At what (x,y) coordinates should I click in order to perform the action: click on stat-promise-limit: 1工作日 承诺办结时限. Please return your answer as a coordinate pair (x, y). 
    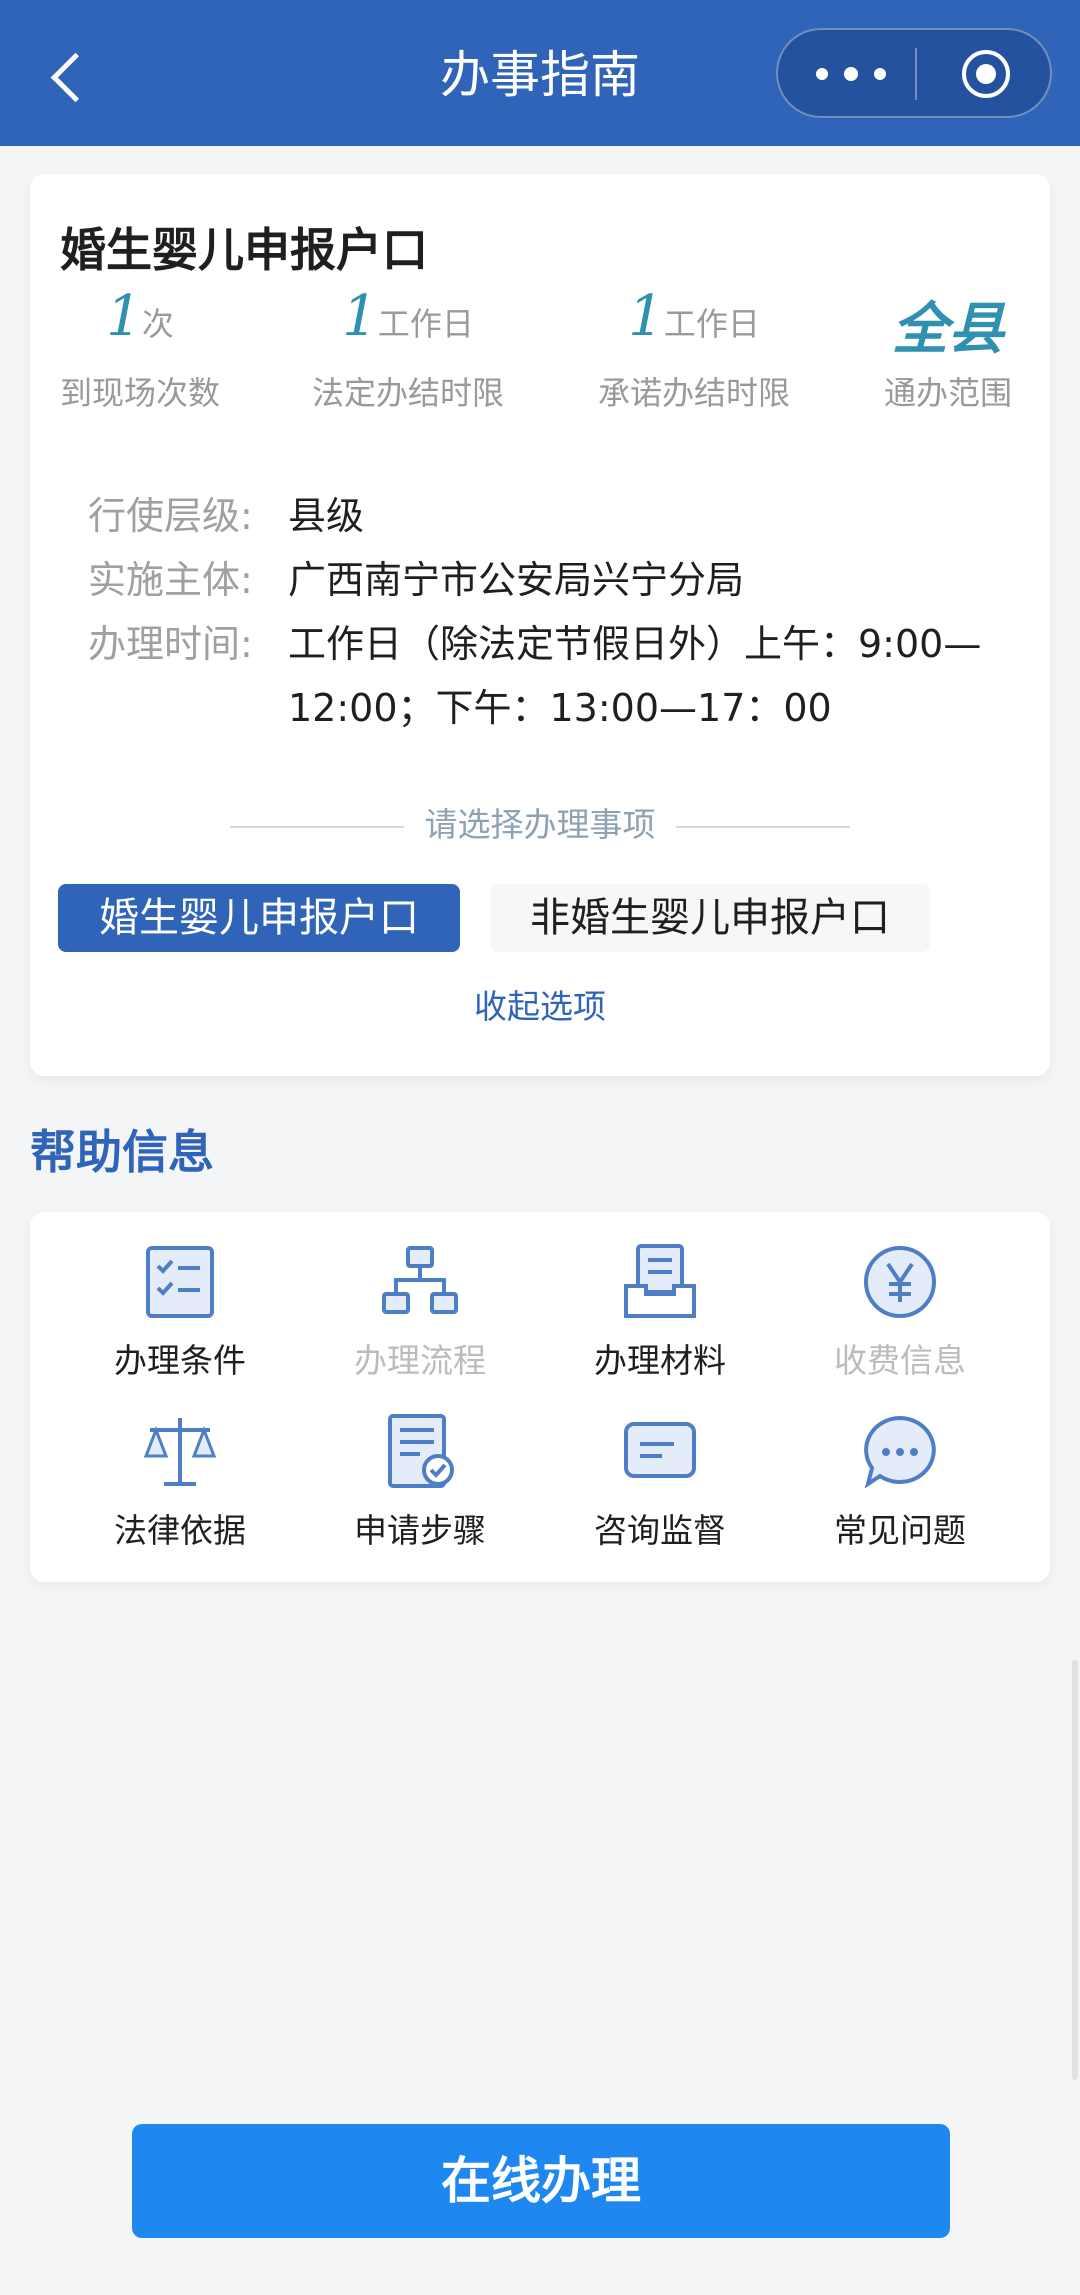
    Looking at the image, I should click on (694, 349).